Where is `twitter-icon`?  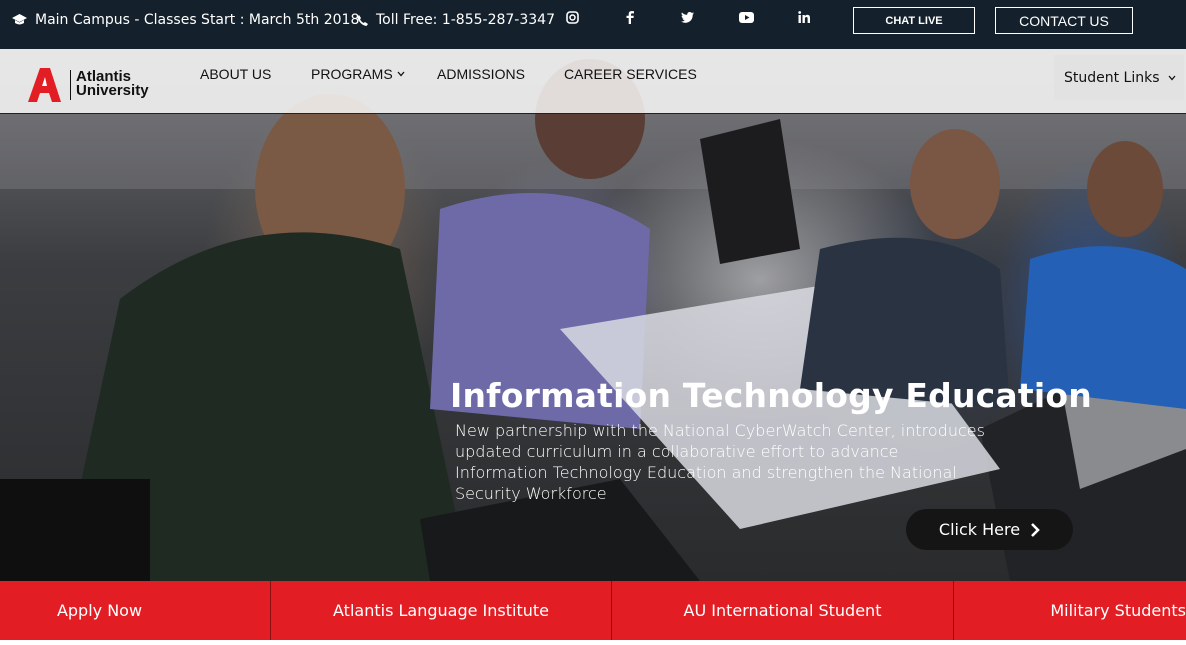
twitter-icon is located at coordinates (687, 17).